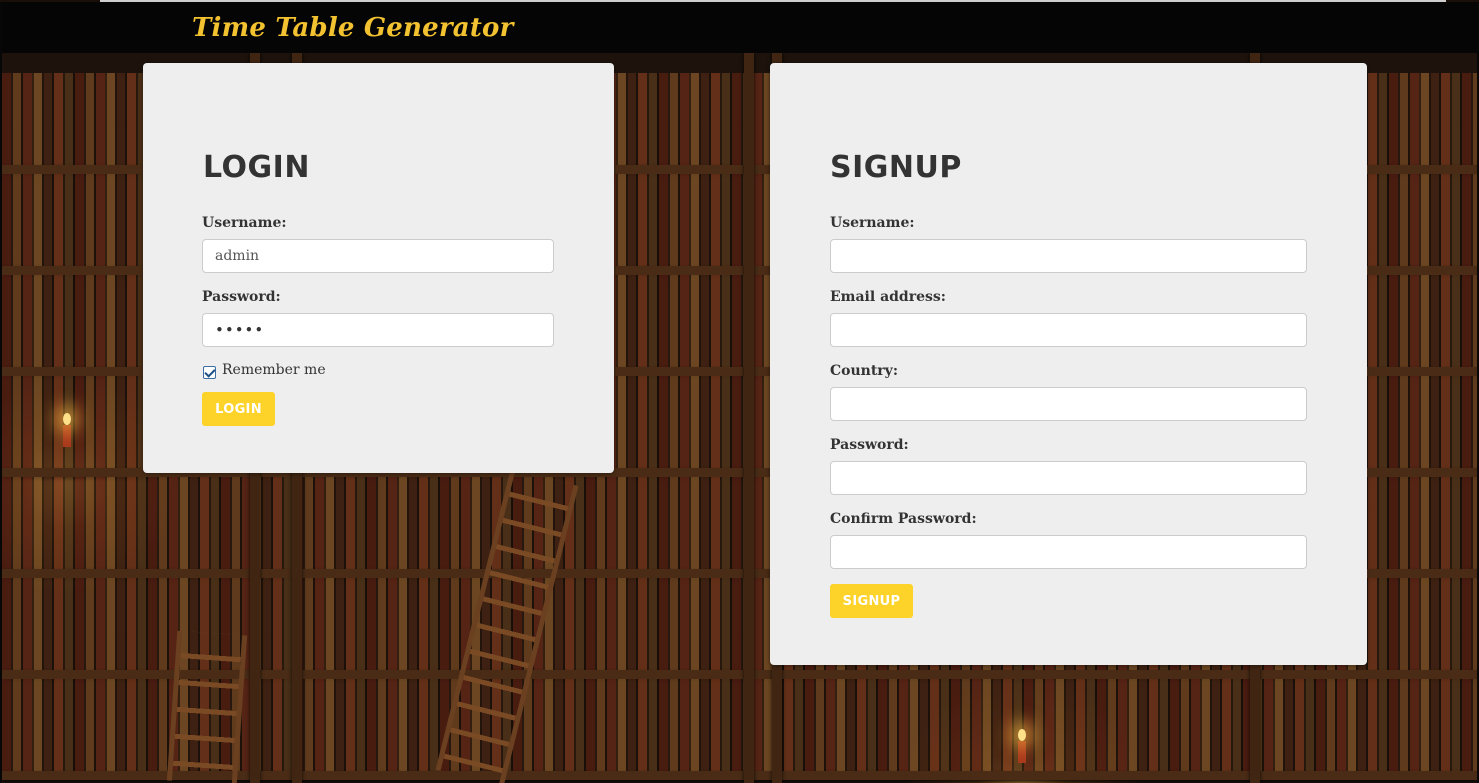 The image size is (1479, 783). Describe the element at coordinates (869, 445) in the screenshot. I see `signup-password-label: Password:` at that location.